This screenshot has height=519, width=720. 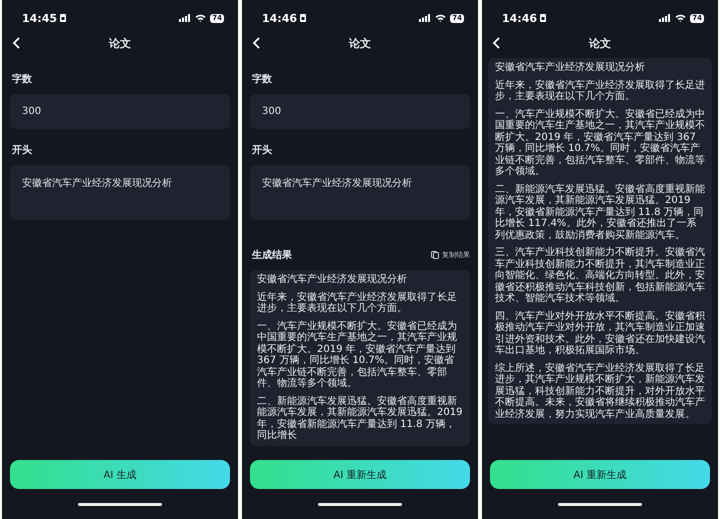 I want to click on result-paragraph: 三、汽车产业科技创新能力不断提升。安徽省汽车产业科技创新能力不断提升，其汽车制造业正向智能化、绿色化、高端化方向转型。此外，安徽省还积极推动汽车科技创新，包括新能源汽车技术、智能汽车技术等领域。, so click(x=600, y=275).